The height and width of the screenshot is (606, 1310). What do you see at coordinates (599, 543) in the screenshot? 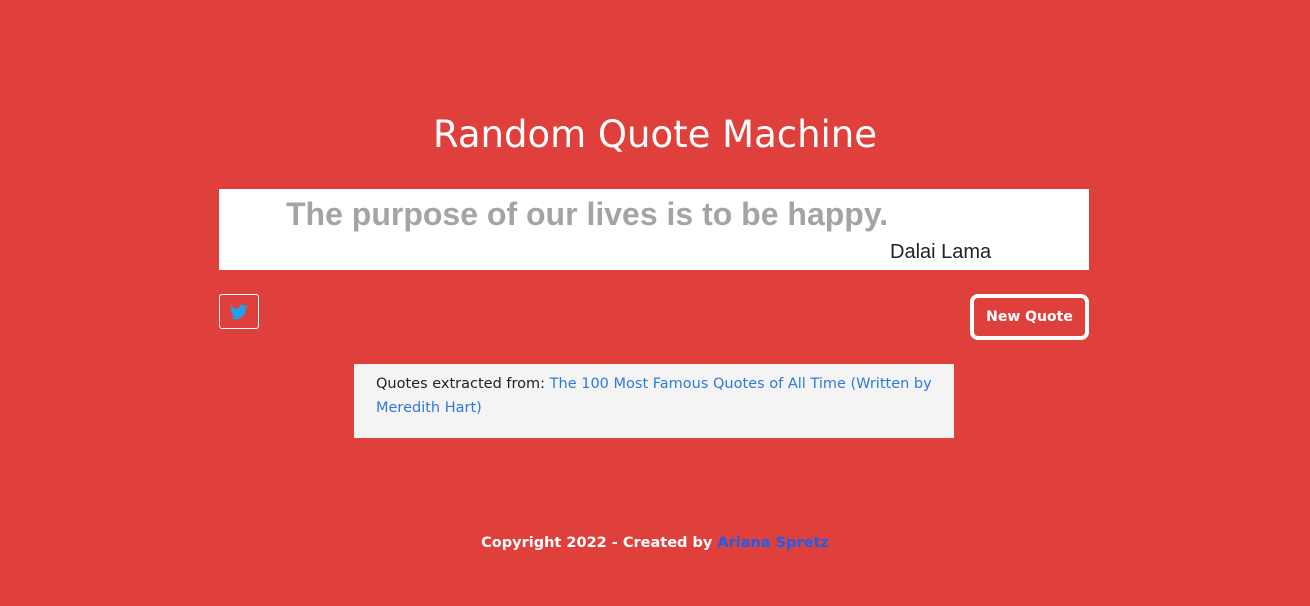
I see `footer-text: Copyright 2022 - Created by` at bounding box center [599, 543].